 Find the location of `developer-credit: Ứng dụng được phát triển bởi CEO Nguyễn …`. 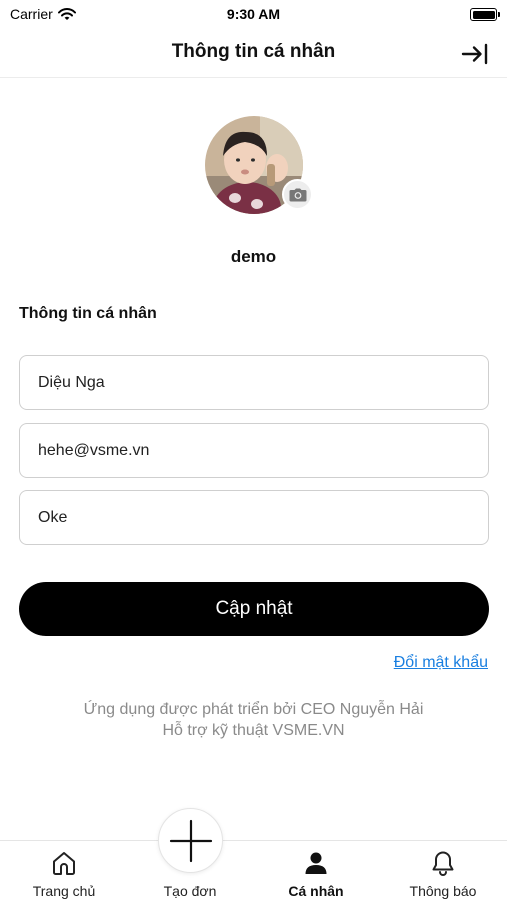

developer-credit: Ứng dụng được phát triển bởi CEO Nguyễn … is located at coordinates (253, 709).